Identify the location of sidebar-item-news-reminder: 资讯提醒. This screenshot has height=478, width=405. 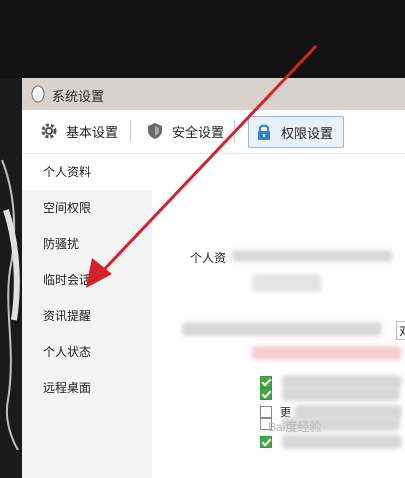
(87, 316).